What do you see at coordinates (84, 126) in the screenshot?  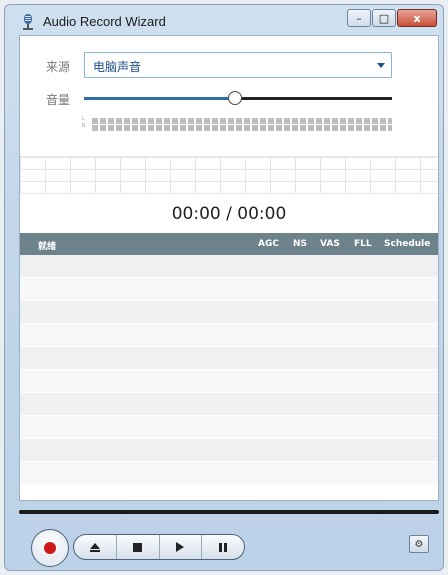 I see `meter-right-channel-label: R` at bounding box center [84, 126].